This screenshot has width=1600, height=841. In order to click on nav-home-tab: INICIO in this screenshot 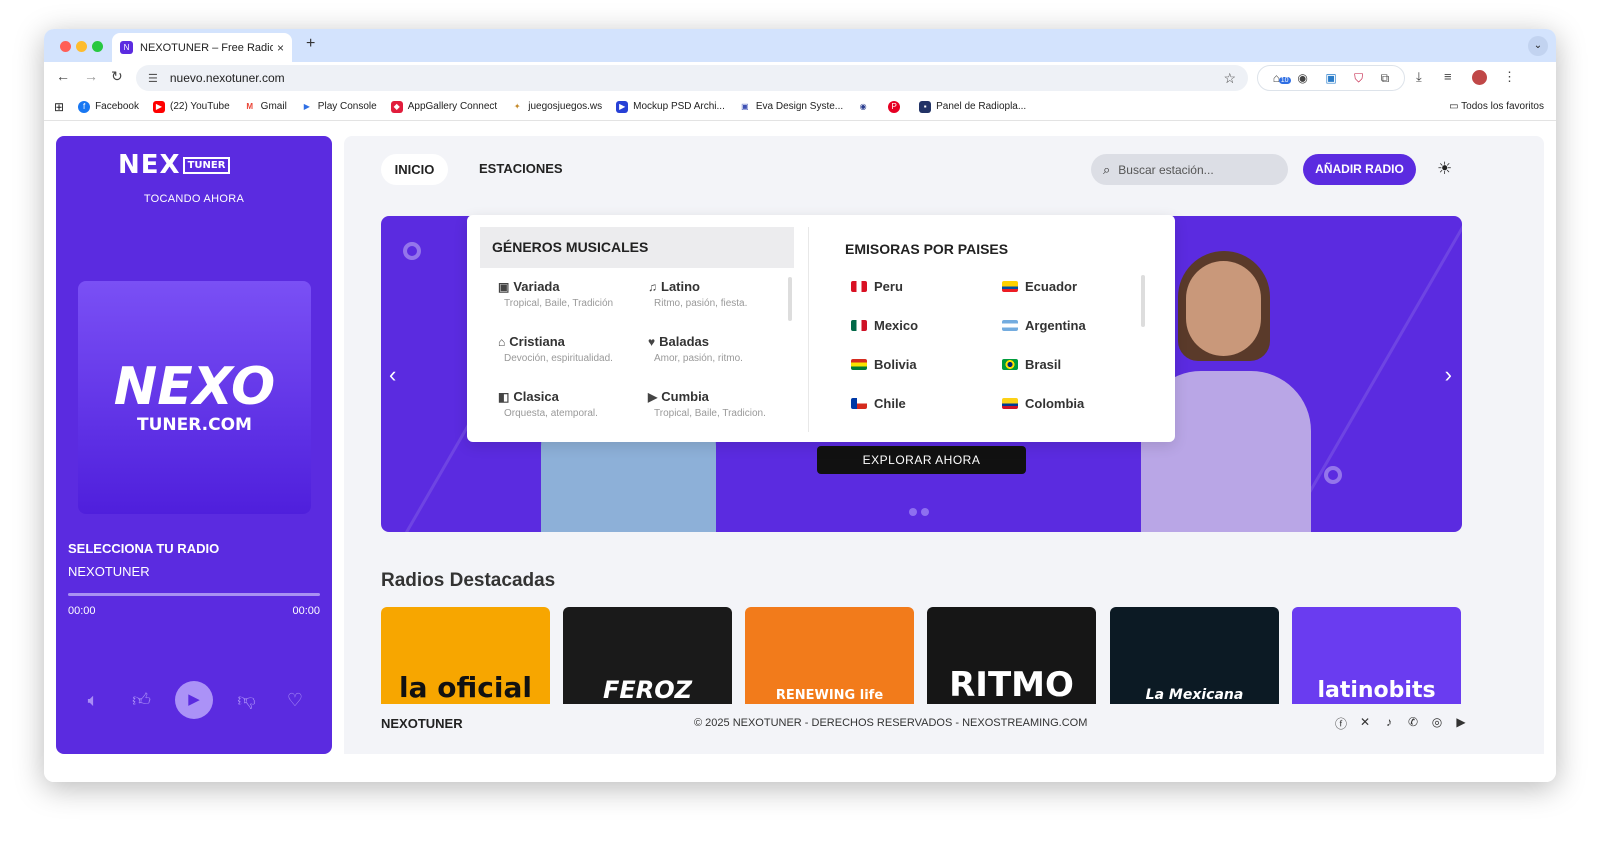, I will do `click(414, 169)`.